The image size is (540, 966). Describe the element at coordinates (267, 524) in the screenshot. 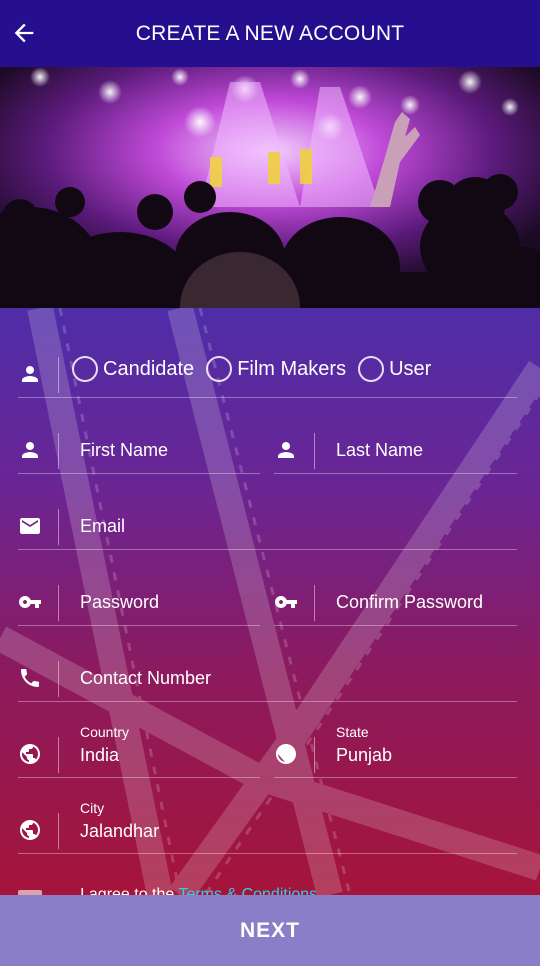

I see `email-field: Email` at that location.